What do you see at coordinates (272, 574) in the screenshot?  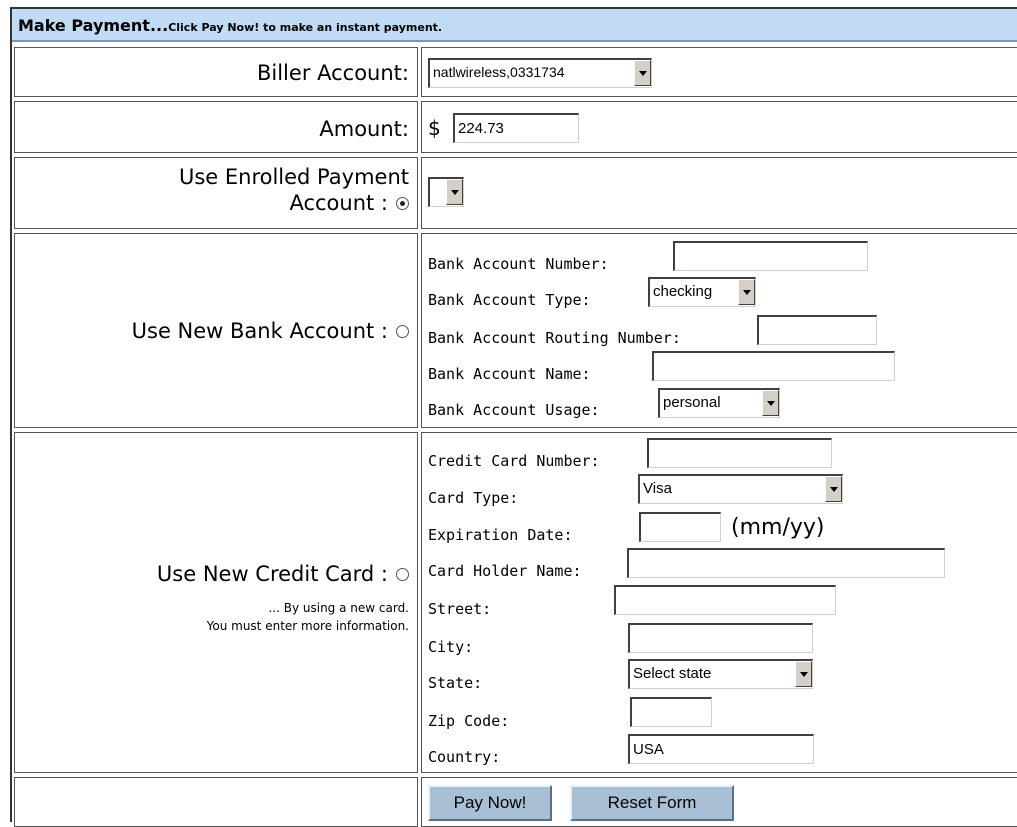 I see `new-card-label-text: Use New Credit Card :` at bounding box center [272, 574].